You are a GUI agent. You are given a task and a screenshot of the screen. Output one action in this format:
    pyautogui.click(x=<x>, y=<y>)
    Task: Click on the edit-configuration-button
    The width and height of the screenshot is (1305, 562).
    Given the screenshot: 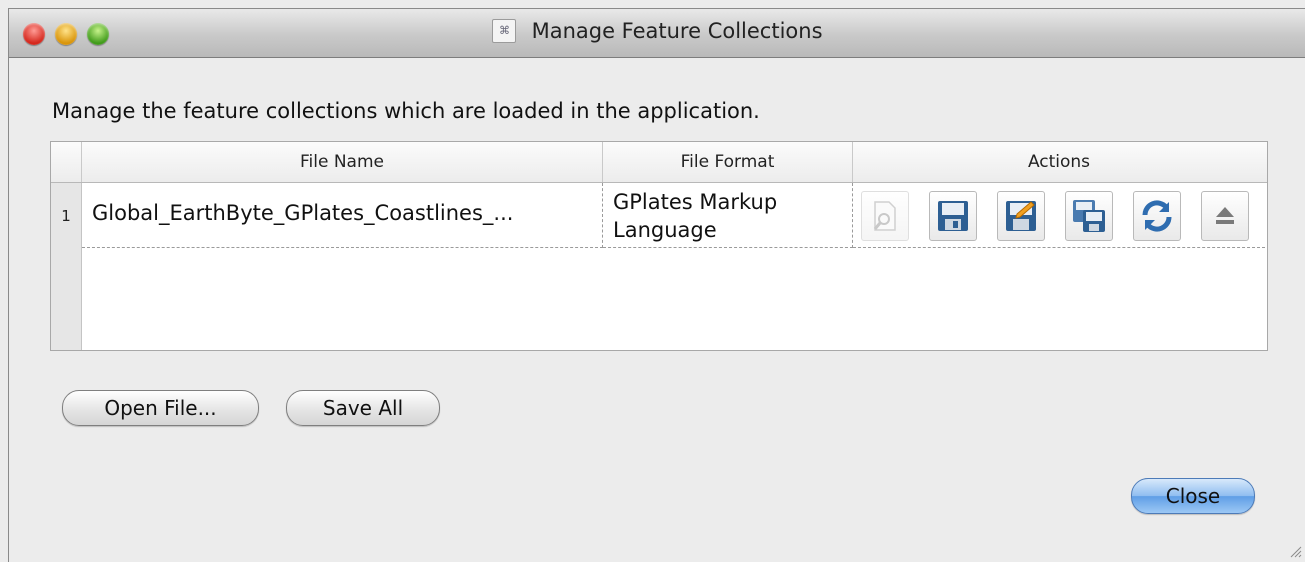 What is the action you would take?
    pyautogui.click(x=885, y=216)
    